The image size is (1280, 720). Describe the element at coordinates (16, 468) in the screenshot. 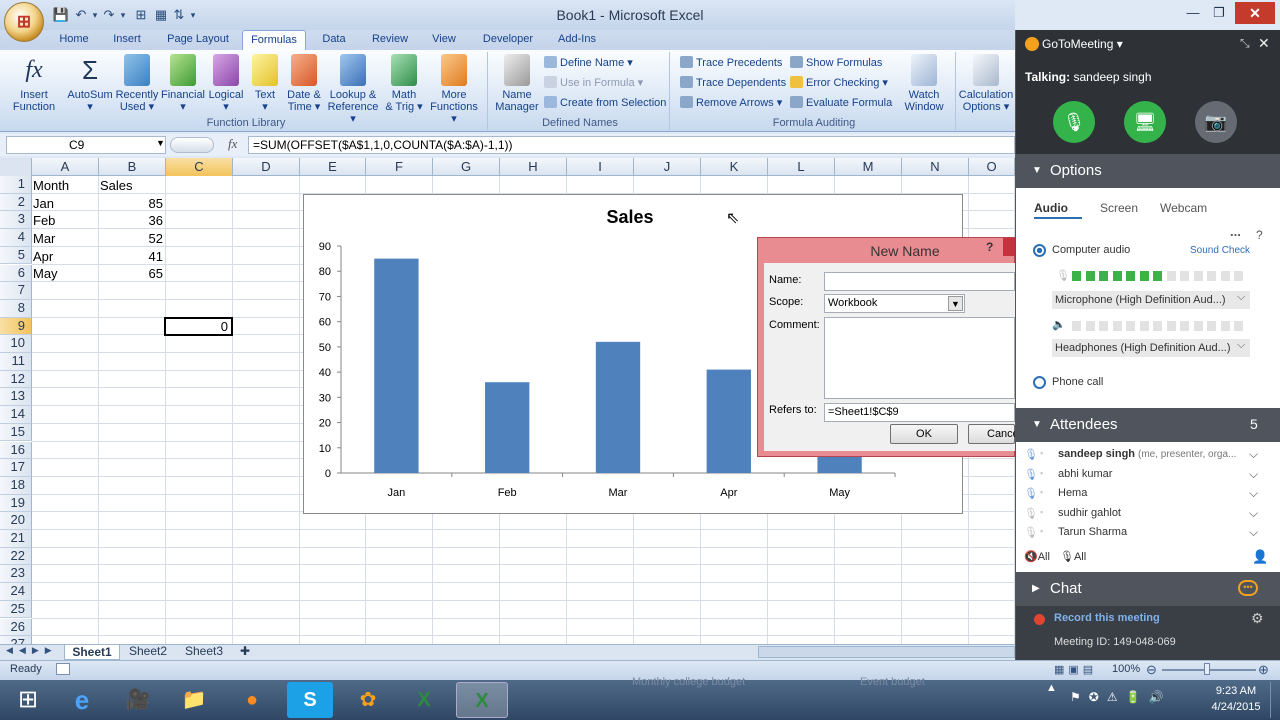

I see `row-header-17: 17` at that location.